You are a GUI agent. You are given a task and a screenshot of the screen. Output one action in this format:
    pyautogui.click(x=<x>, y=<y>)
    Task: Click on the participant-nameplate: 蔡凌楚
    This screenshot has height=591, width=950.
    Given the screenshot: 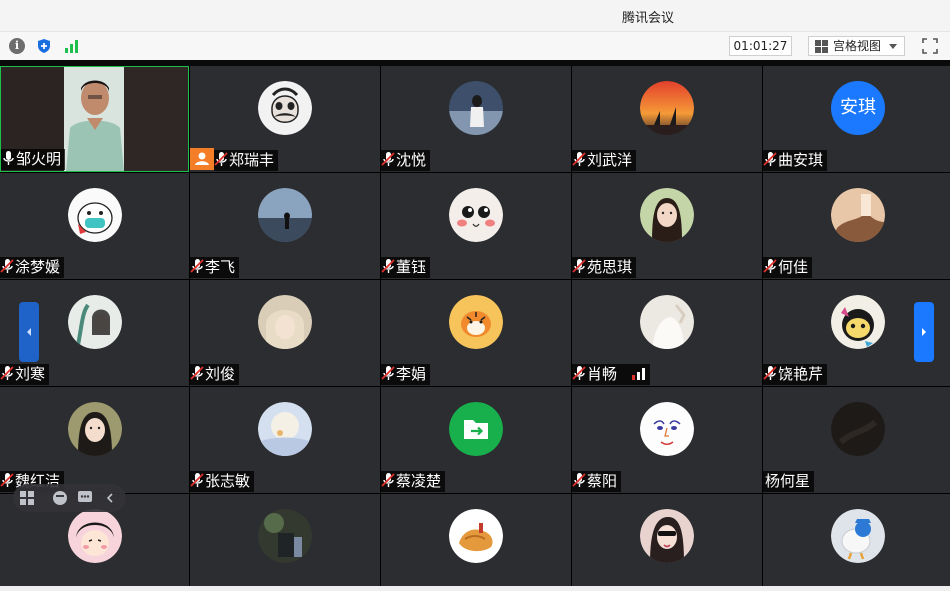 What is the action you would take?
    pyautogui.click(x=413, y=481)
    